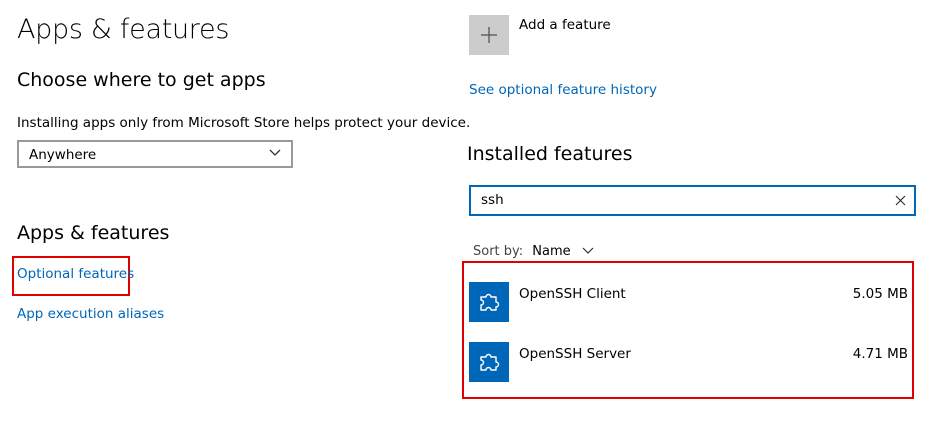 This screenshot has height=424, width=935. Describe the element at coordinates (155, 154) in the screenshot. I see `app-source-dropdown: Anywhere` at that location.